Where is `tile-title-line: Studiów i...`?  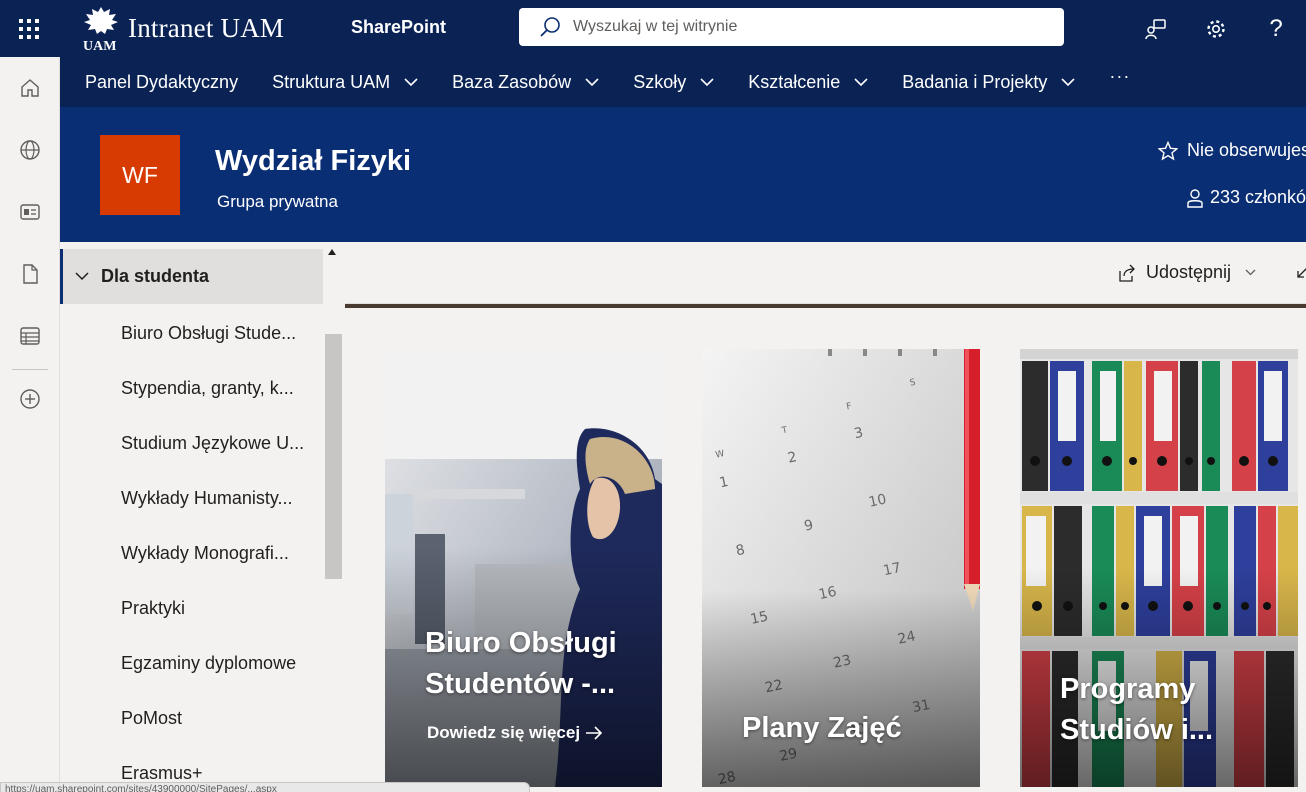 tile-title-line: Studiów i... is located at coordinates (1137, 730).